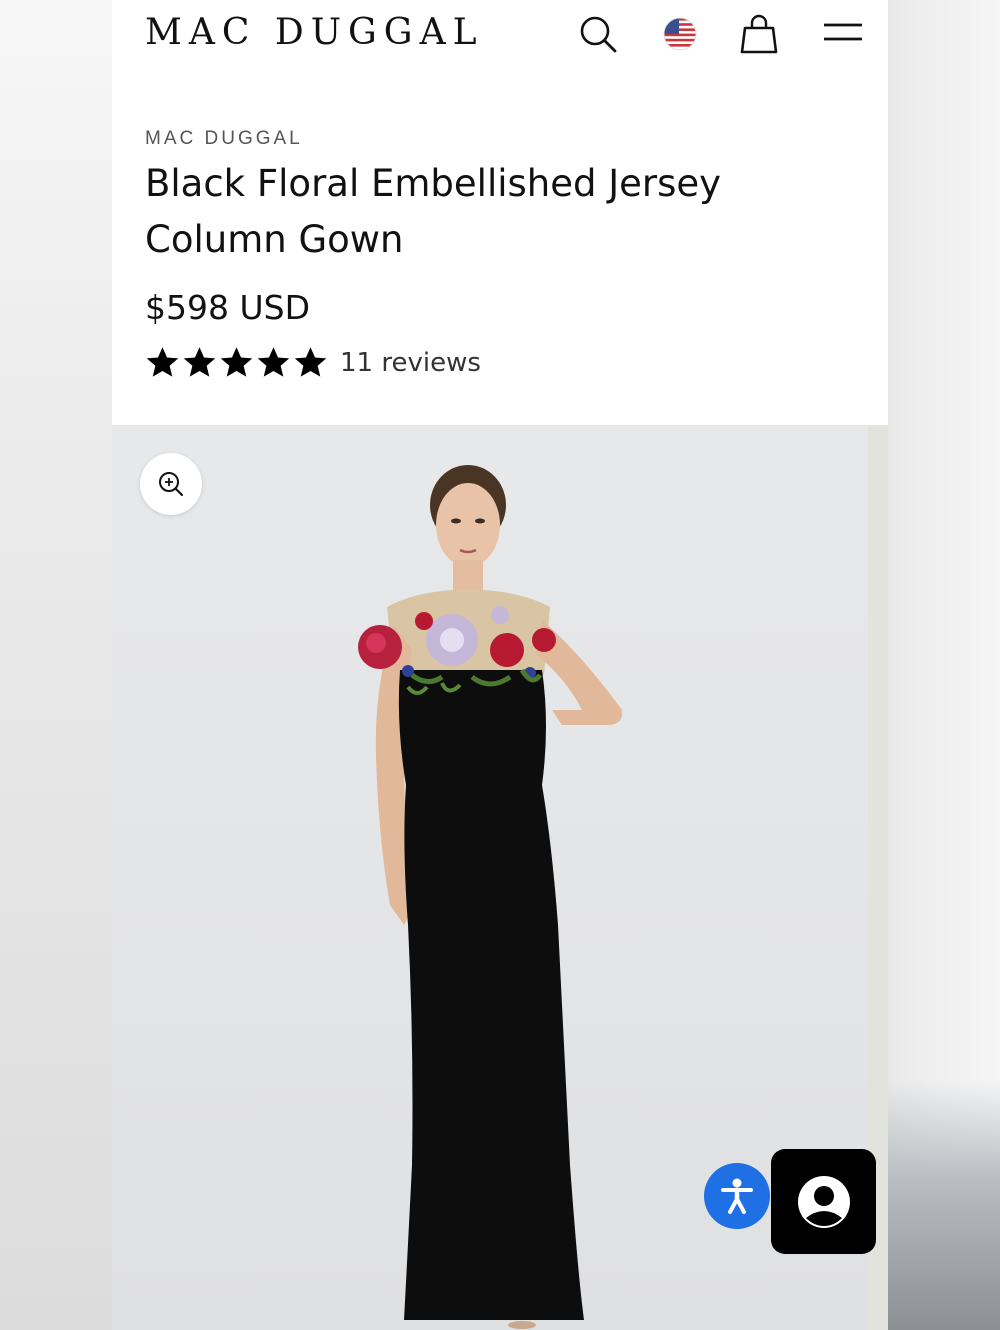 The width and height of the screenshot is (1000, 1330). Describe the element at coordinates (495, 362) in the screenshot. I see `product-rating: 11 reviews` at that location.